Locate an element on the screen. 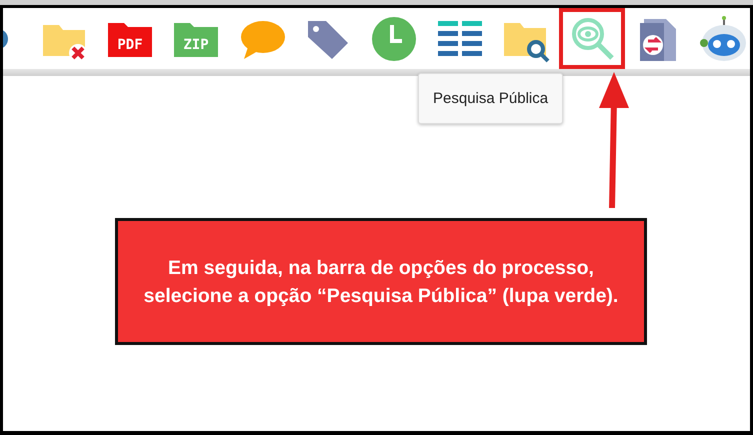  tooltip: Pesquisa Pública is located at coordinates (491, 98).